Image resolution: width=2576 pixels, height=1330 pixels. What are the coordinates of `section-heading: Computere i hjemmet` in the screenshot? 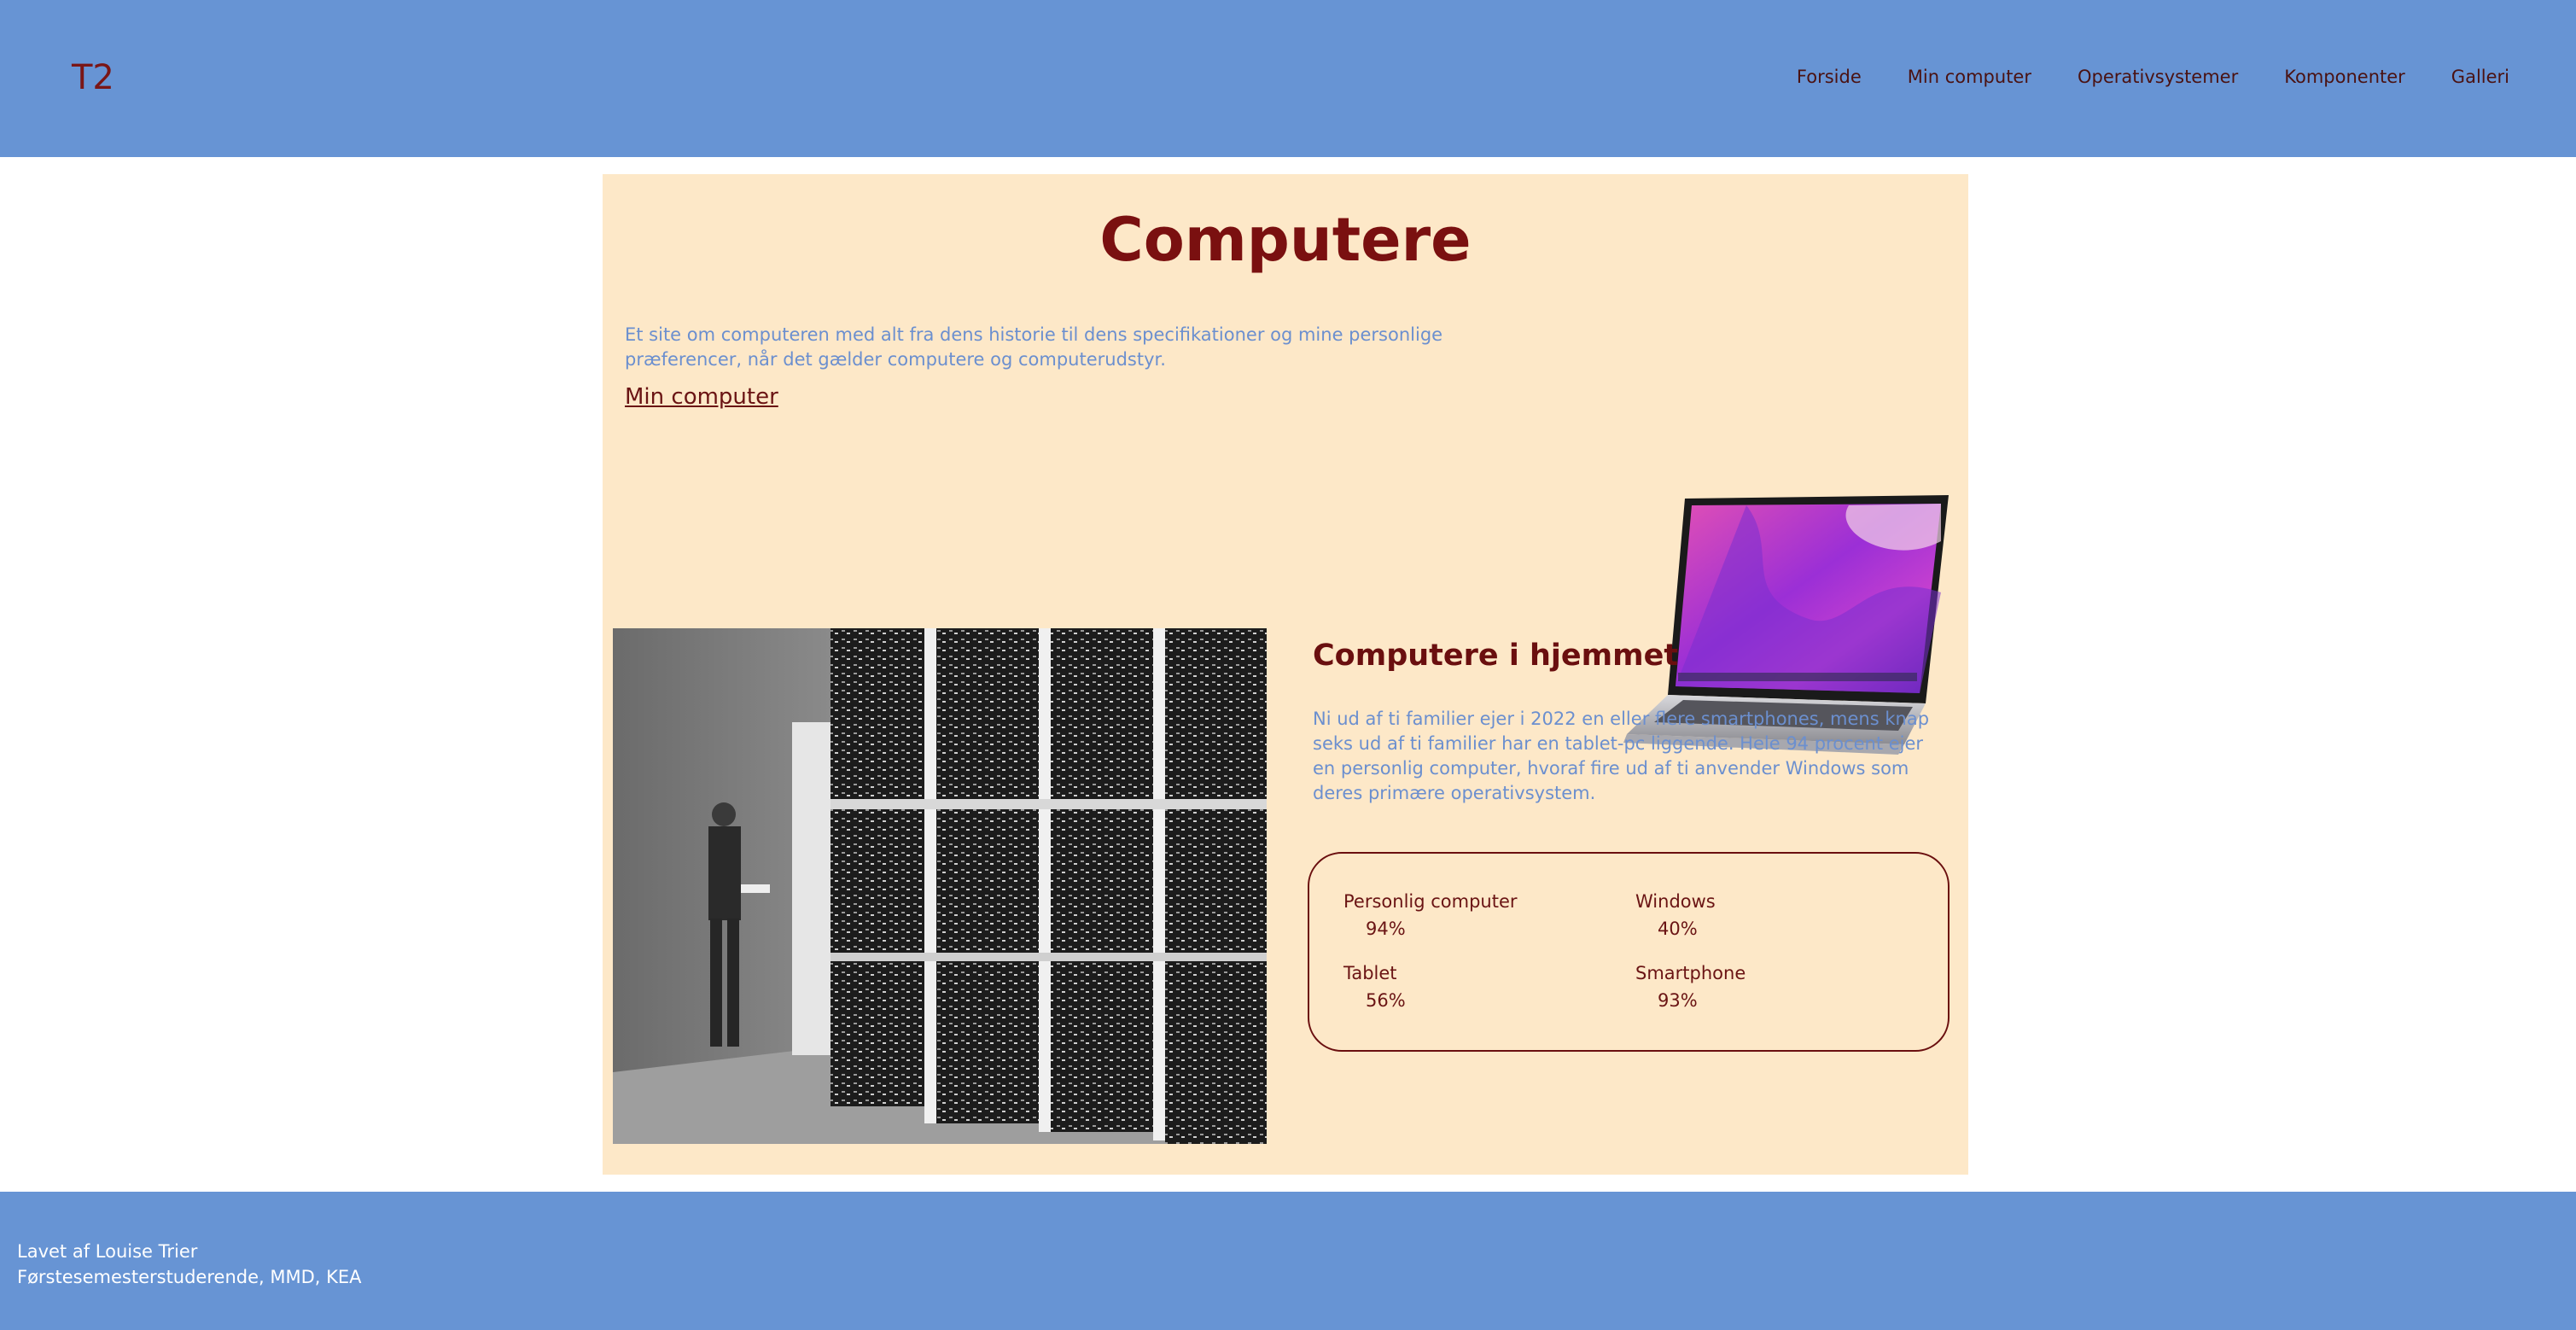 It's located at (1496, 656).